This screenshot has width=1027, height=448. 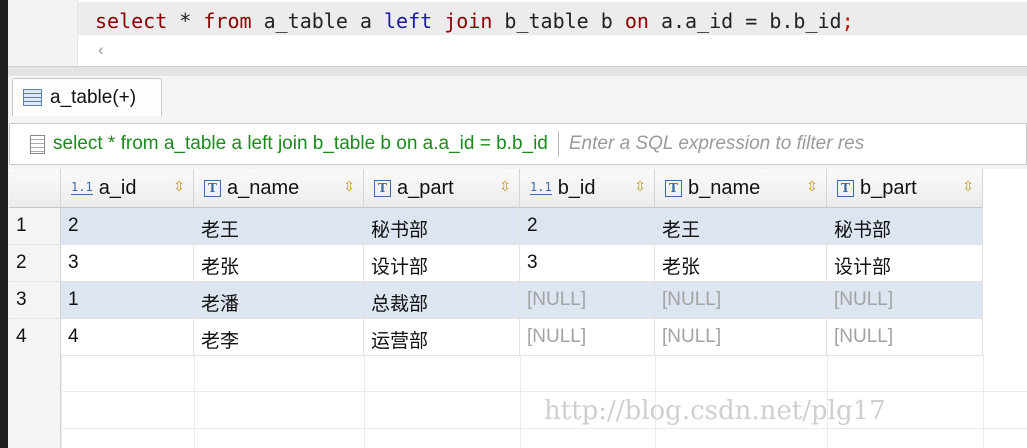 I want to click on chevron-left-icon: ‹, so click(x=101, y=50).